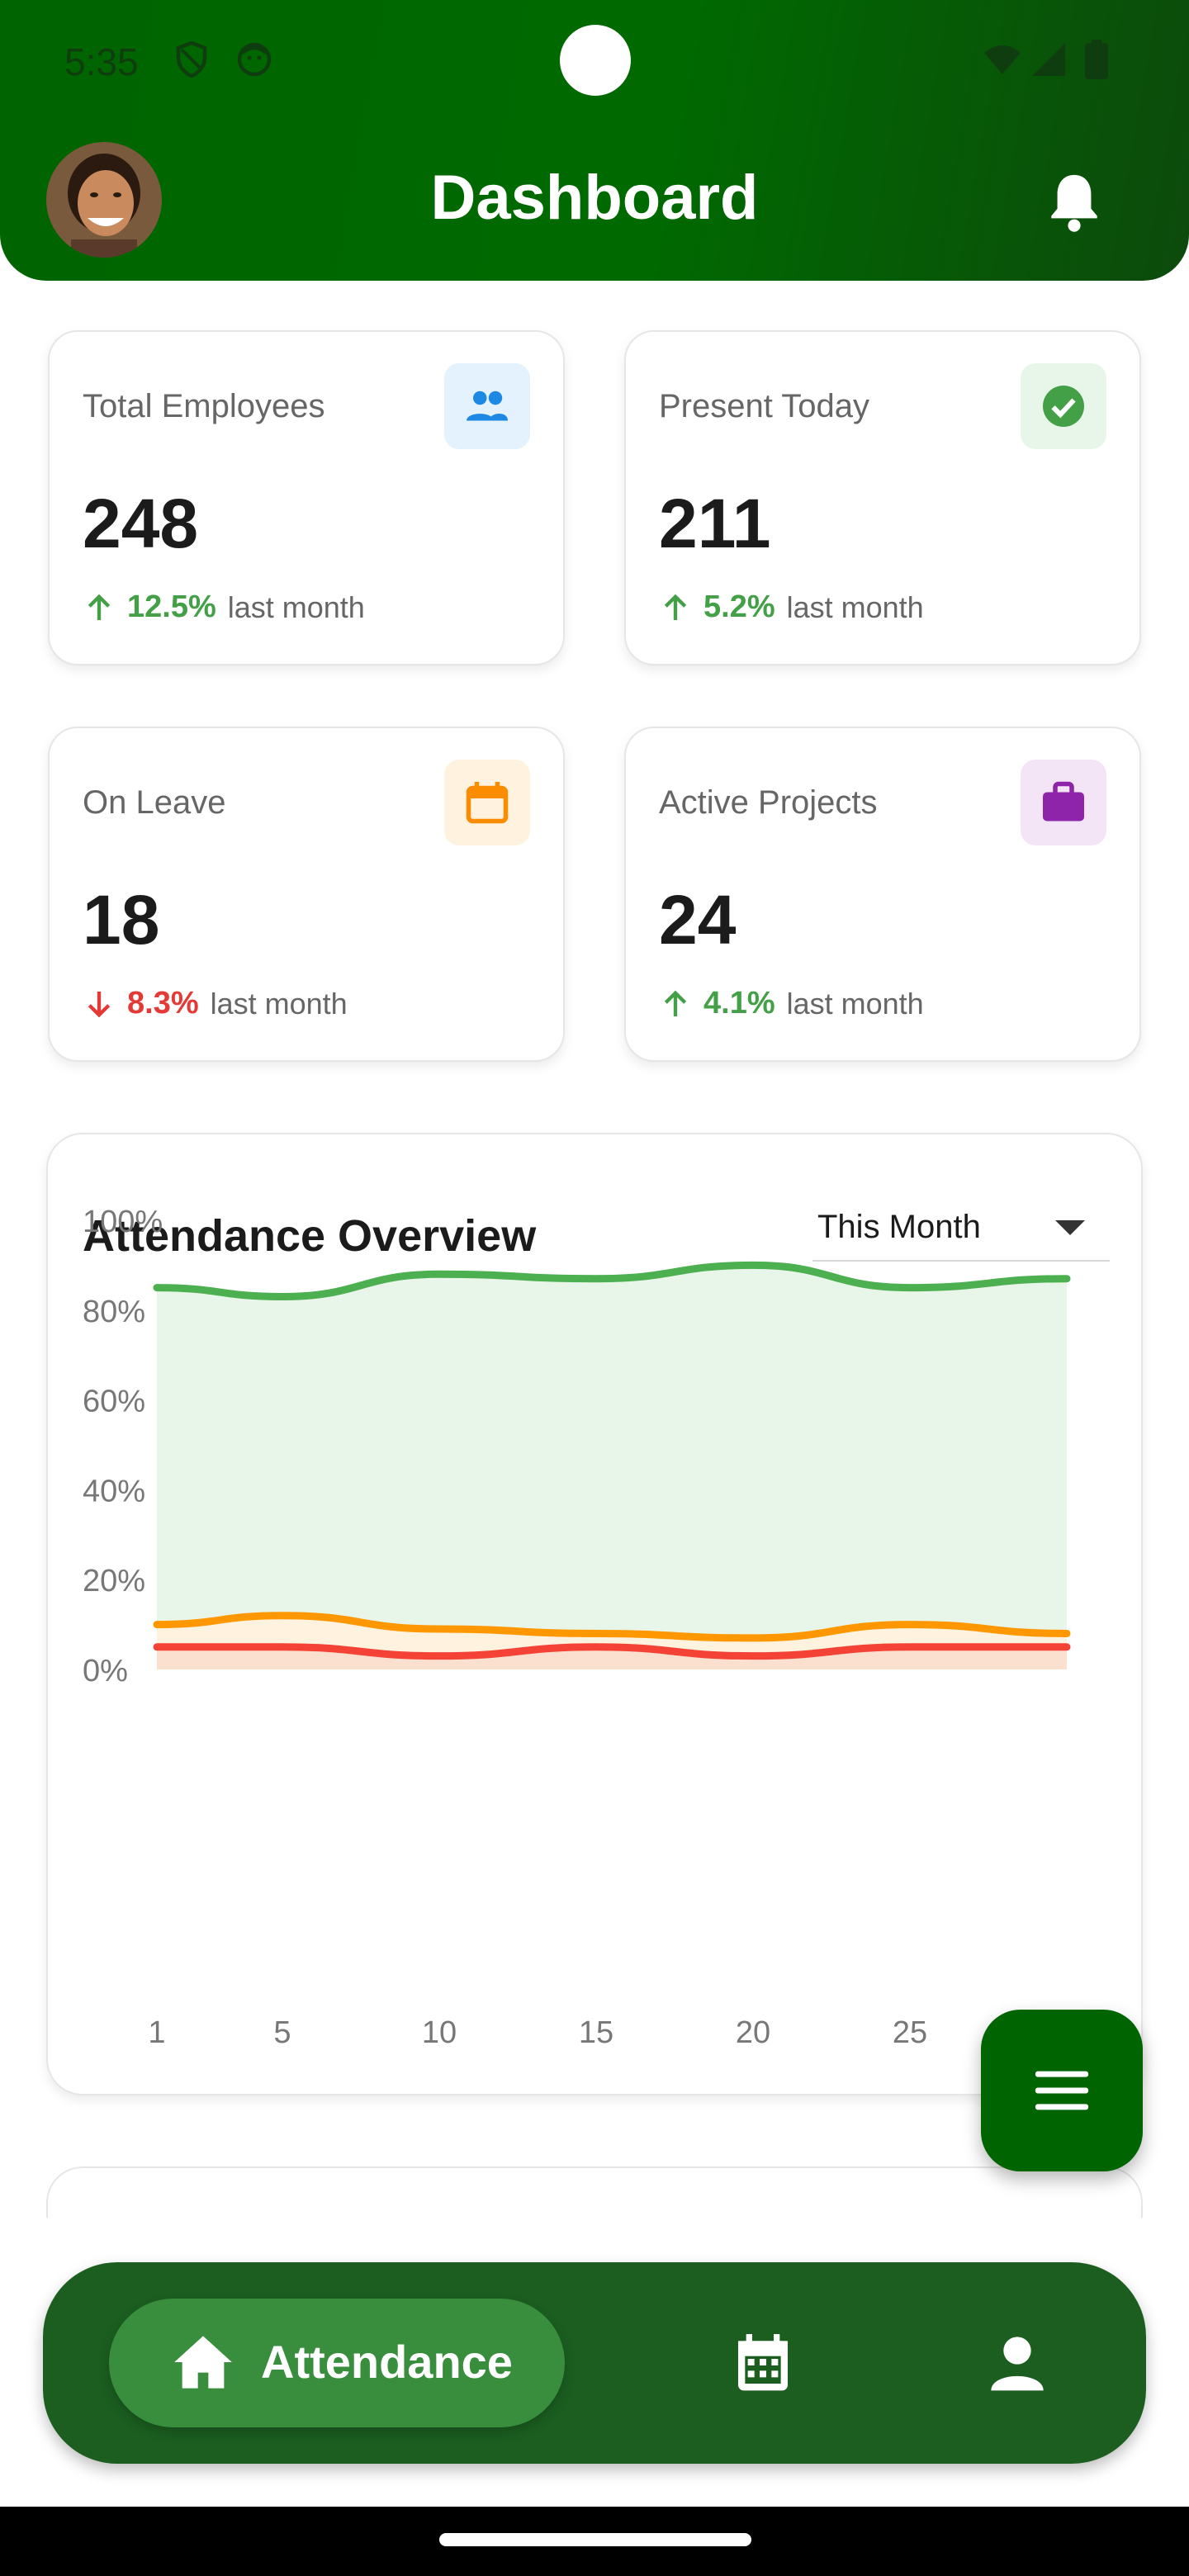 This screenshot has width=1189, height=2576. Describe the element at coordinates (764, 406) in the screenshot. I see `stat-label: Present Today` at that location.